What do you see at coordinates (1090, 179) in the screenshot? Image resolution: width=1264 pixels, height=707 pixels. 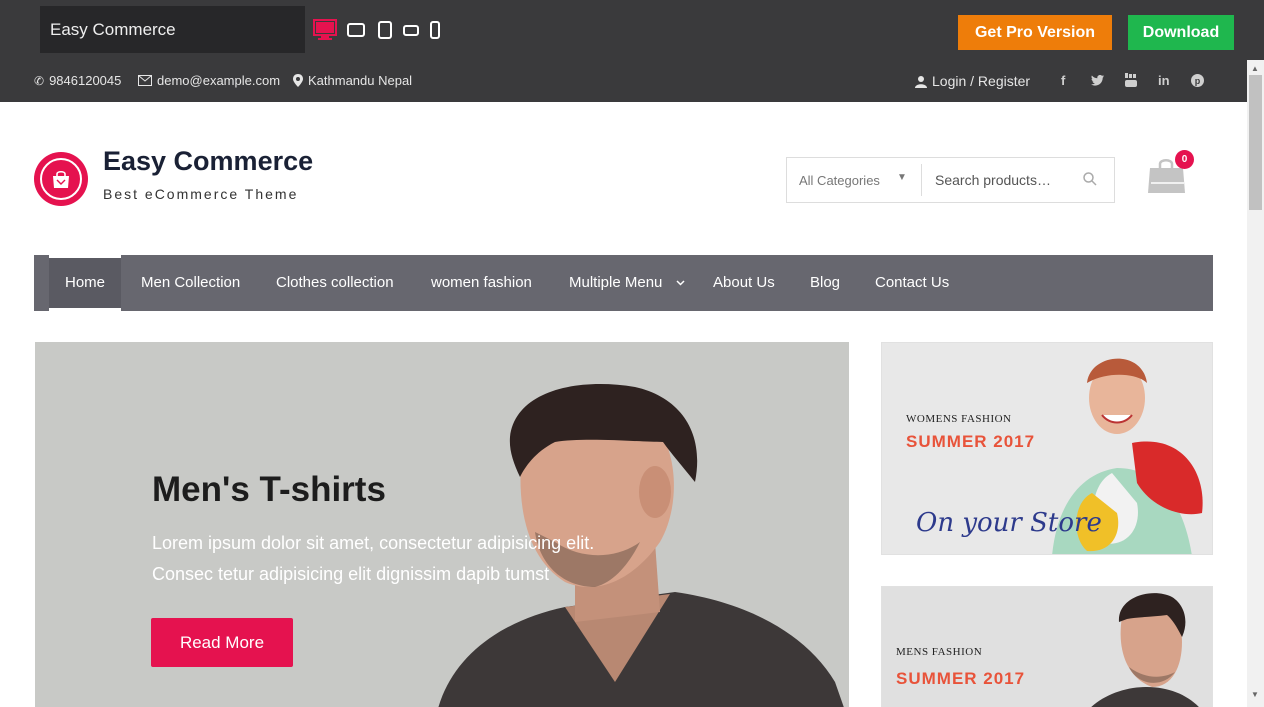 I see `search-icon` at bounding box center [1090, 179].